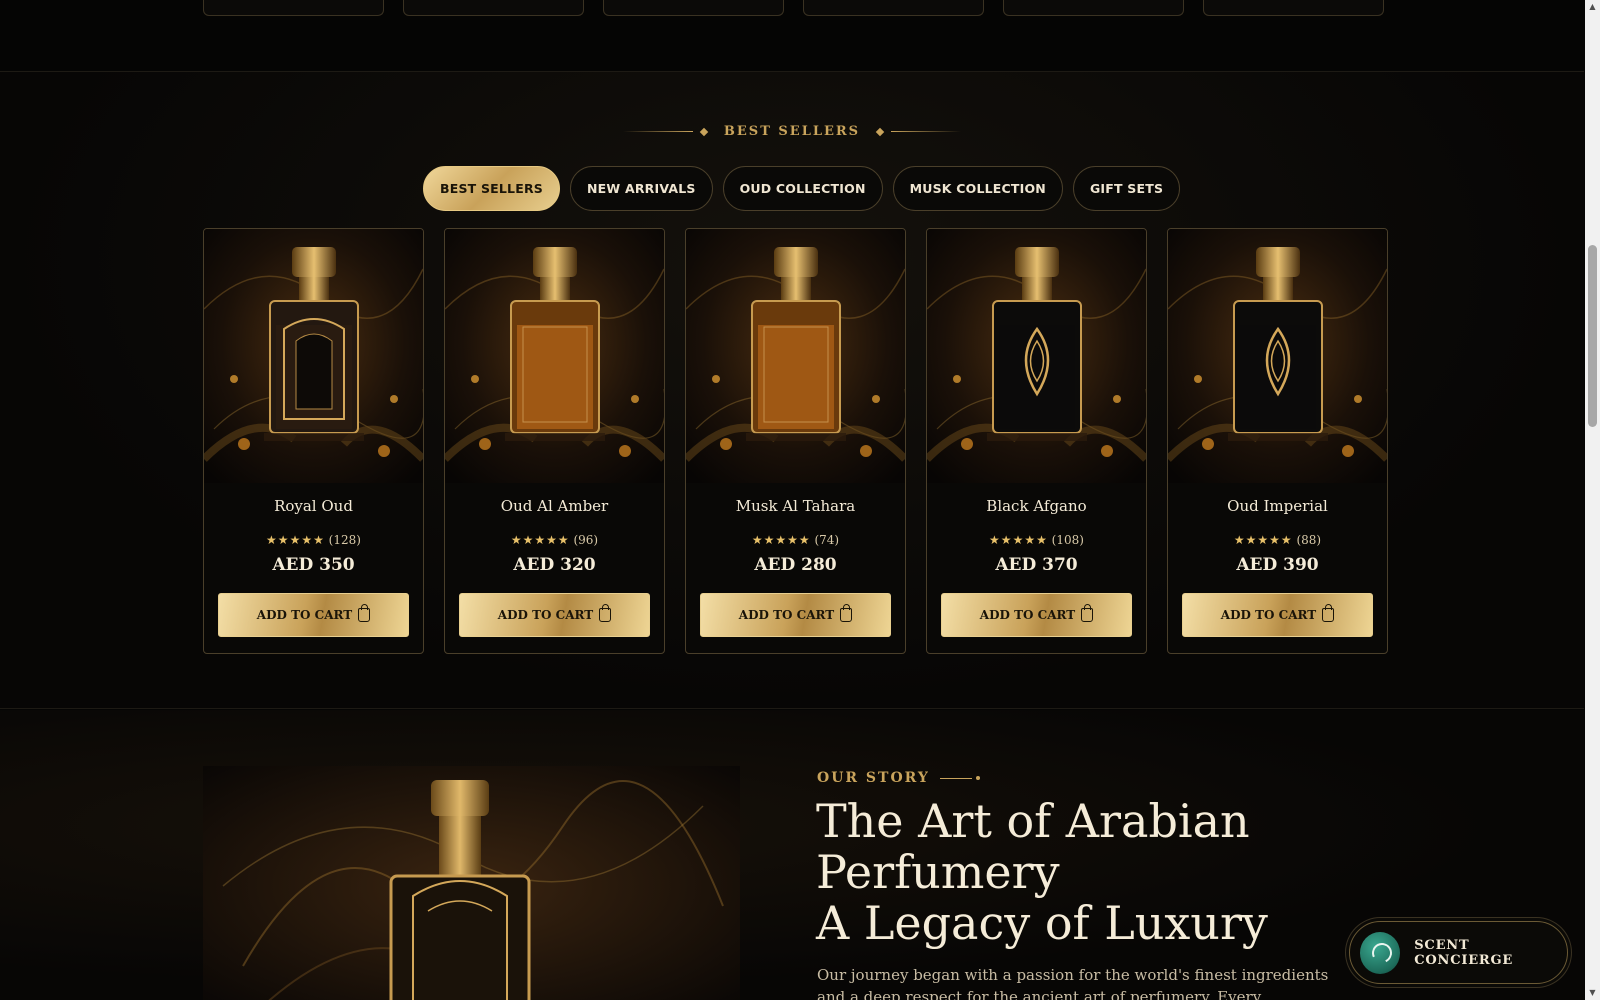  What do you see at coordinates (1592, 500) in the screenshot?
I see `page-scrollbar: ▲ ▼` at bounding box center [1592, 500].